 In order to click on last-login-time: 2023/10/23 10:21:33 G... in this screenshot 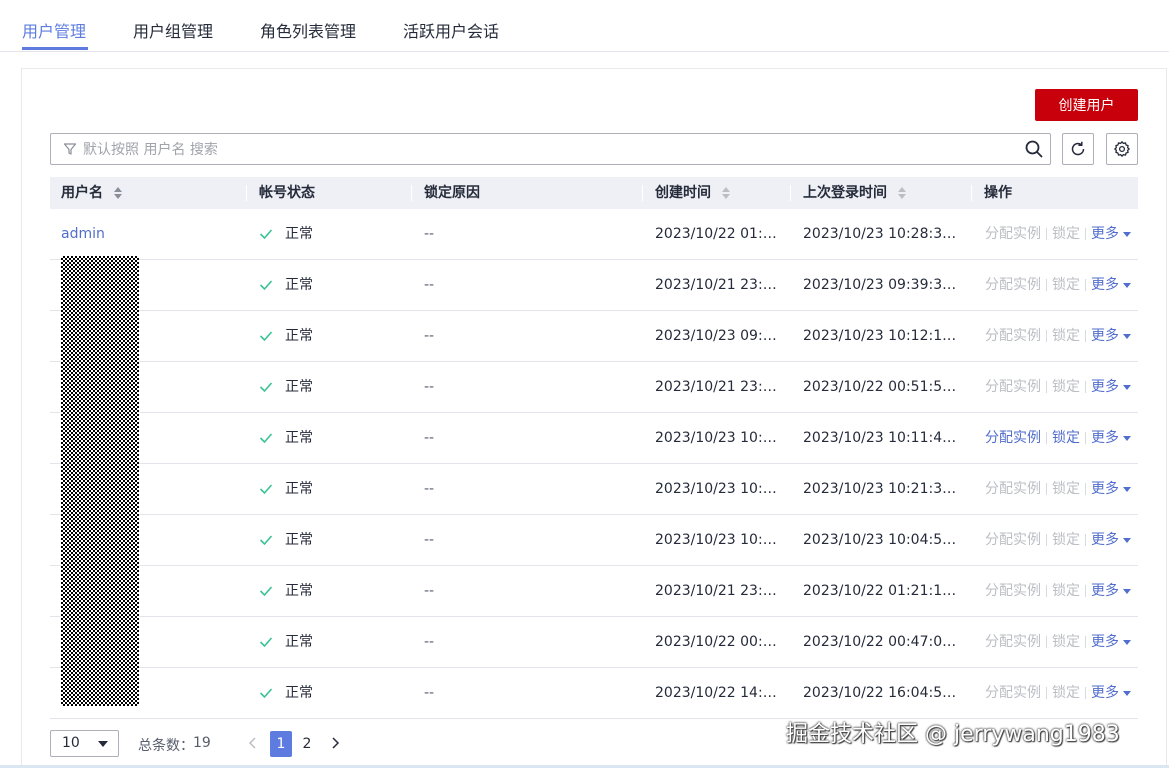, I will do `click(881, 489)`.